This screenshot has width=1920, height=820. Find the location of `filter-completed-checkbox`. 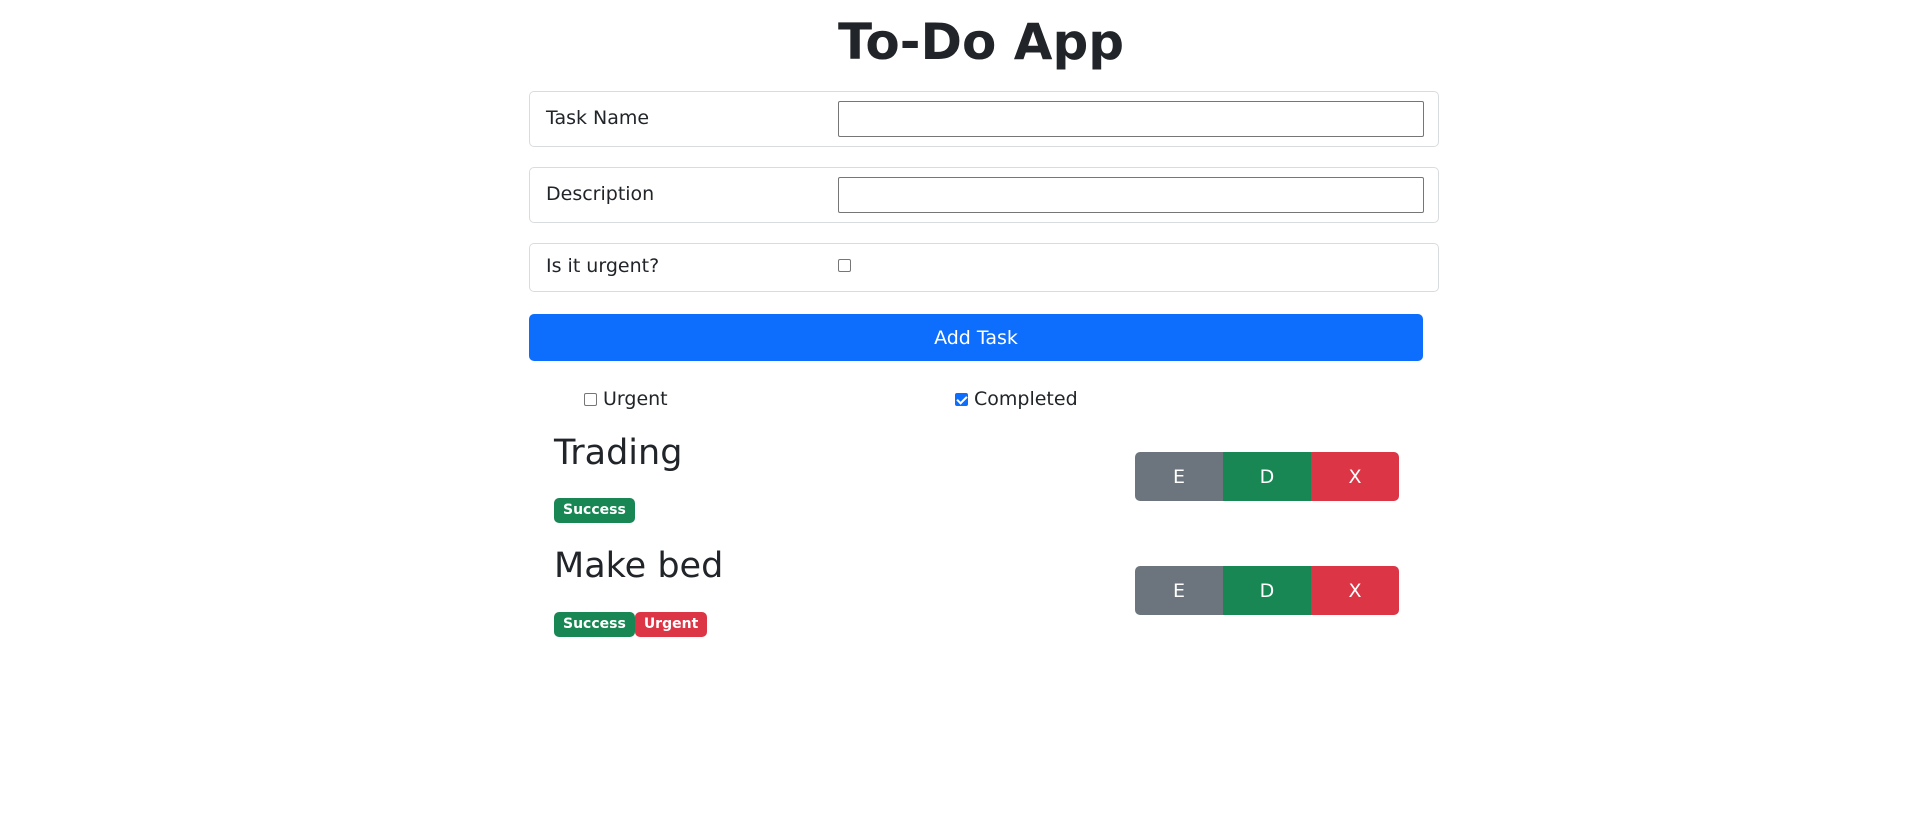

filter-completed-checkbox is located at coordinates (961, 399).